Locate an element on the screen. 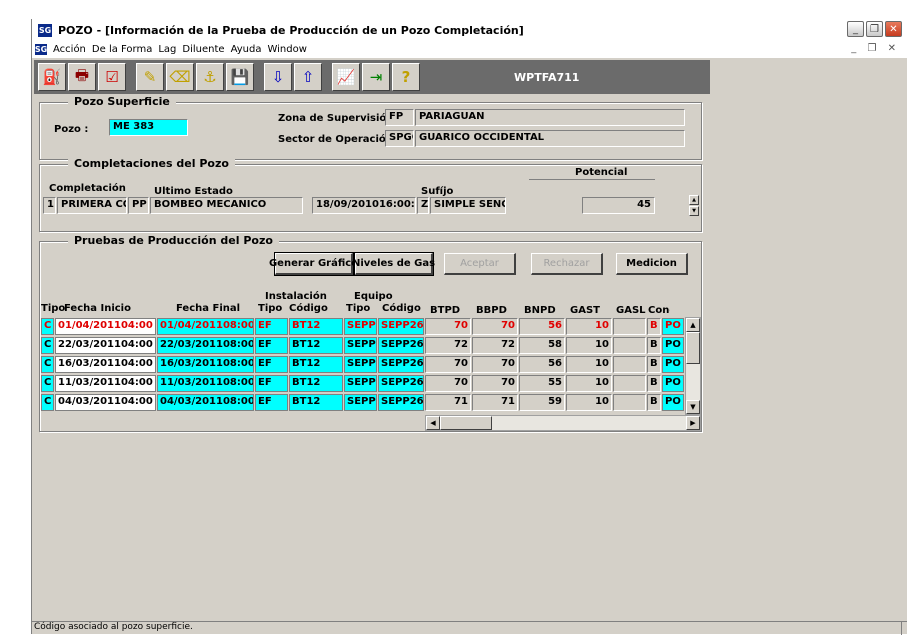  help-icon: ? is located at coordinates (406, 77).